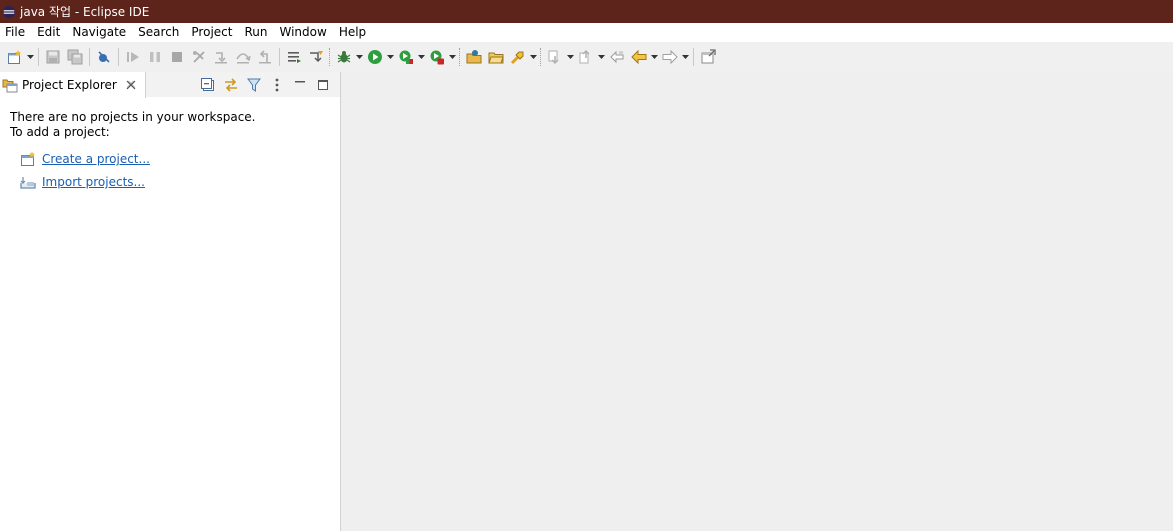 This screenshot has height=531, width=1173. I want to click on previous-annotation-dropdown, so click(601, 57).